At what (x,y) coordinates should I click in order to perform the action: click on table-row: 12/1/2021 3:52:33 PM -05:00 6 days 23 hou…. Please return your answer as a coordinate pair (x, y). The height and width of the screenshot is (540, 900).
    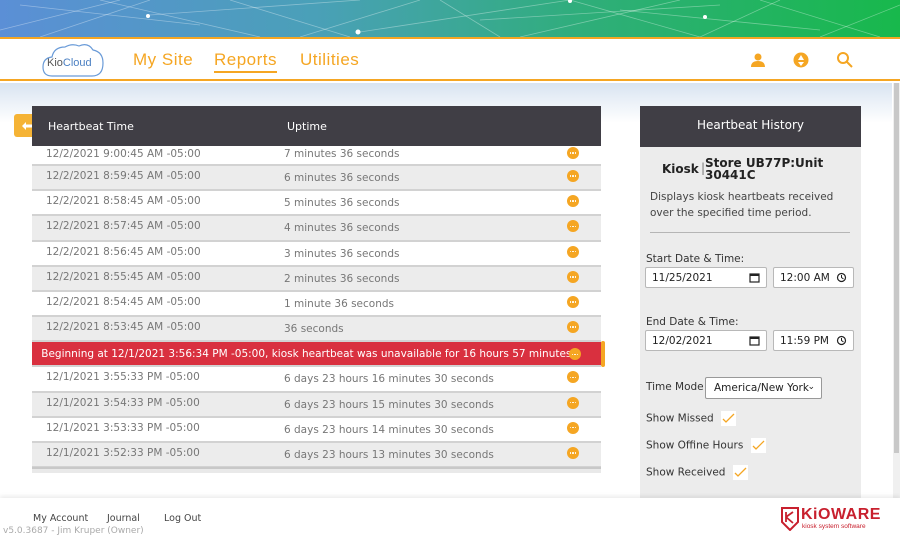
    Looking at the image, I should click on (316, 455).